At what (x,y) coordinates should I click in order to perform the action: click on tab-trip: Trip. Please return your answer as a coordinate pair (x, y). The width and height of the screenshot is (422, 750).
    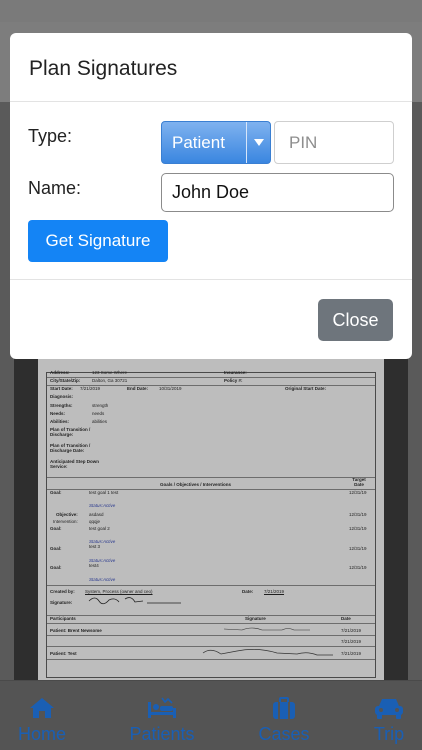
    Looking at the image, I should click on (389, 715).